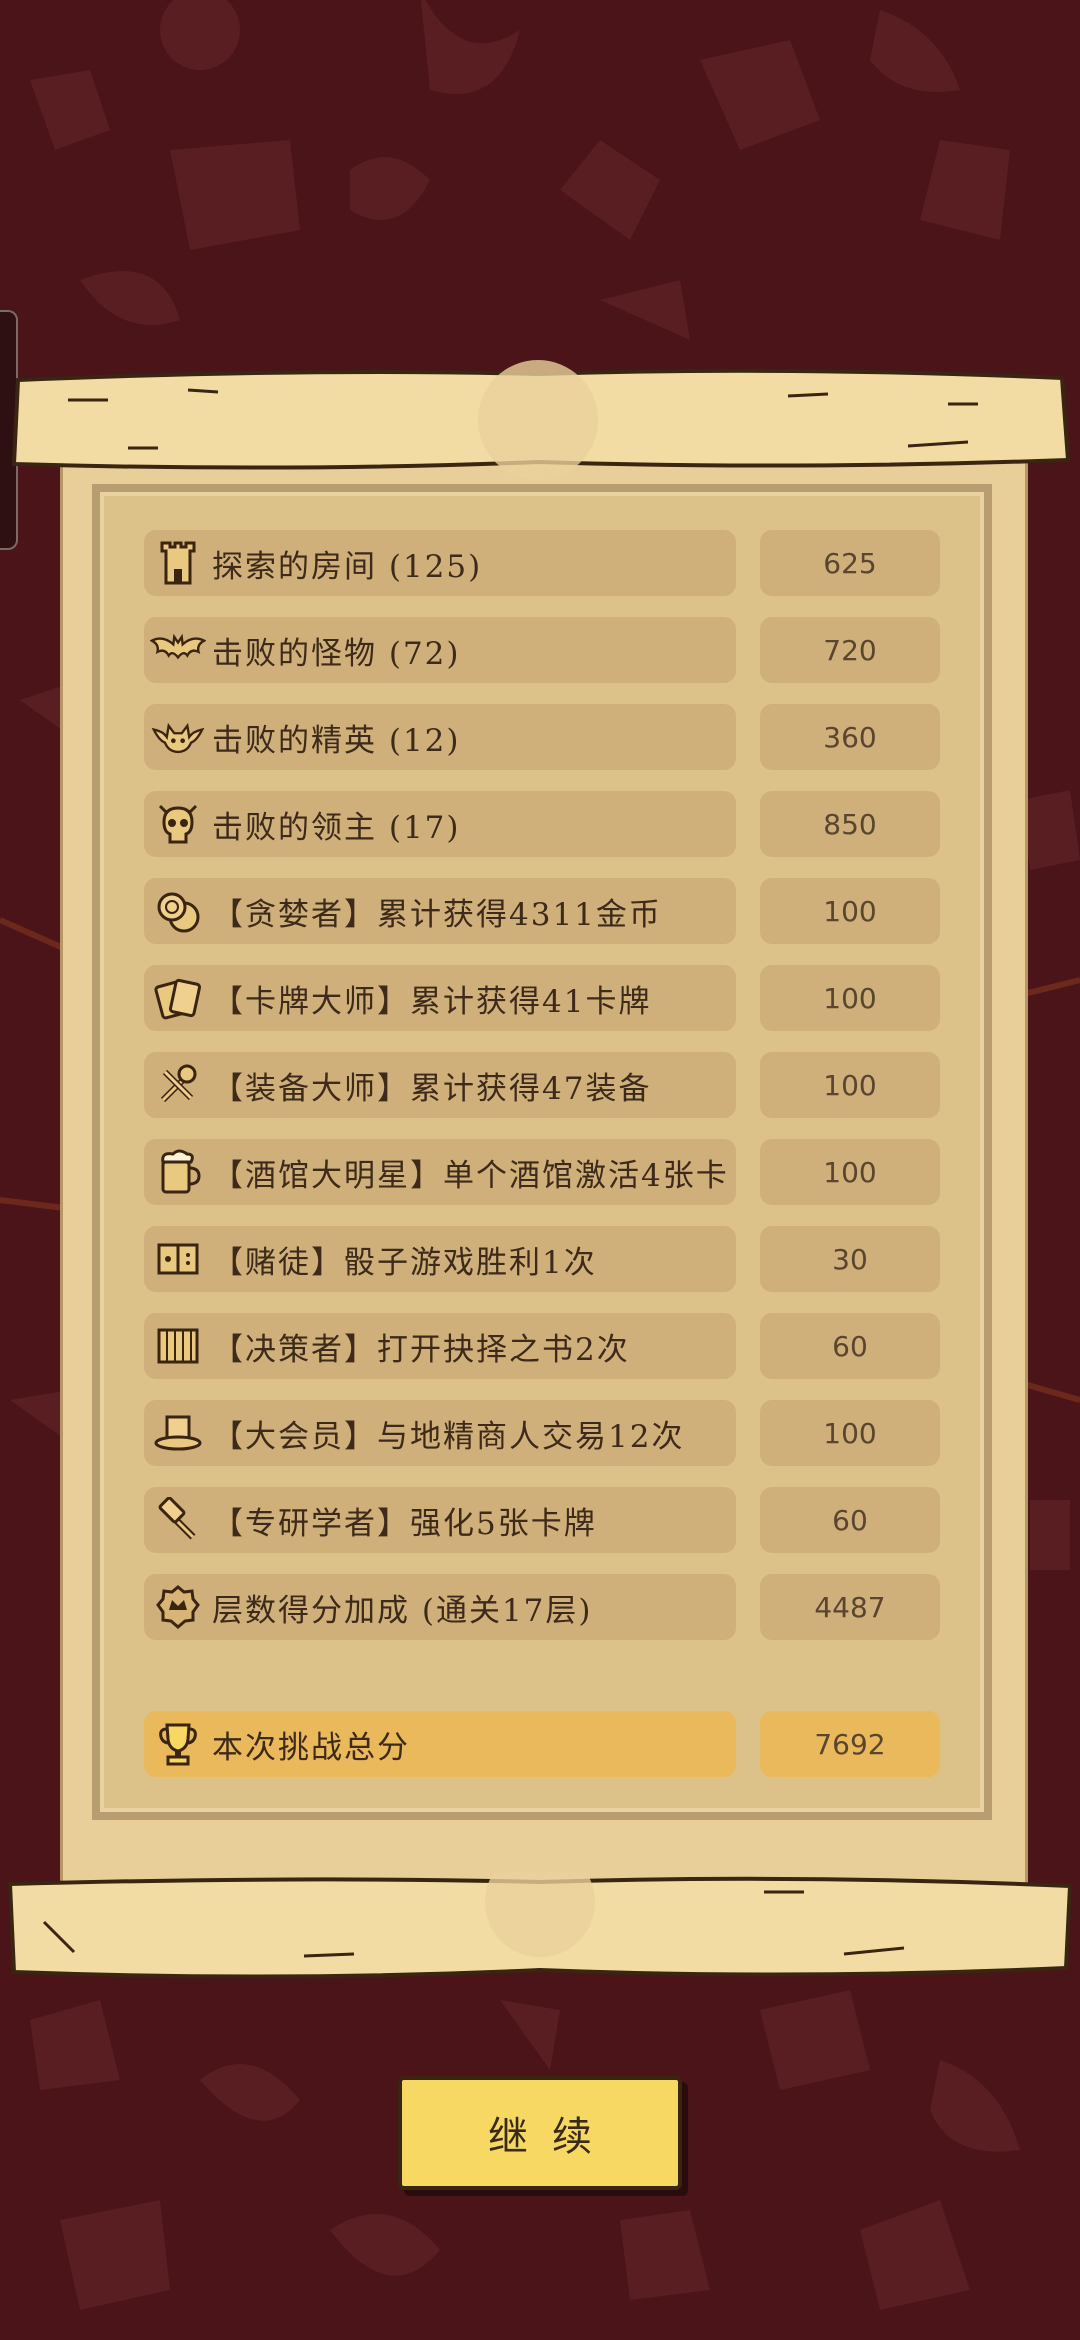 This screenshot has height=2340, width=1080. I want to click on score-row: 击败的领主 (17) 850, so click(542, 824).